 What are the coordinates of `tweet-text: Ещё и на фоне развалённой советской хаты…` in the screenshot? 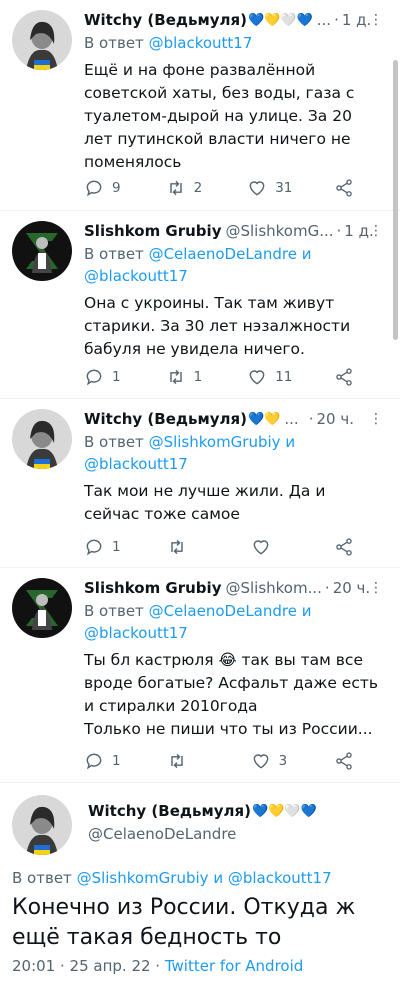 It's located at (219, 116).